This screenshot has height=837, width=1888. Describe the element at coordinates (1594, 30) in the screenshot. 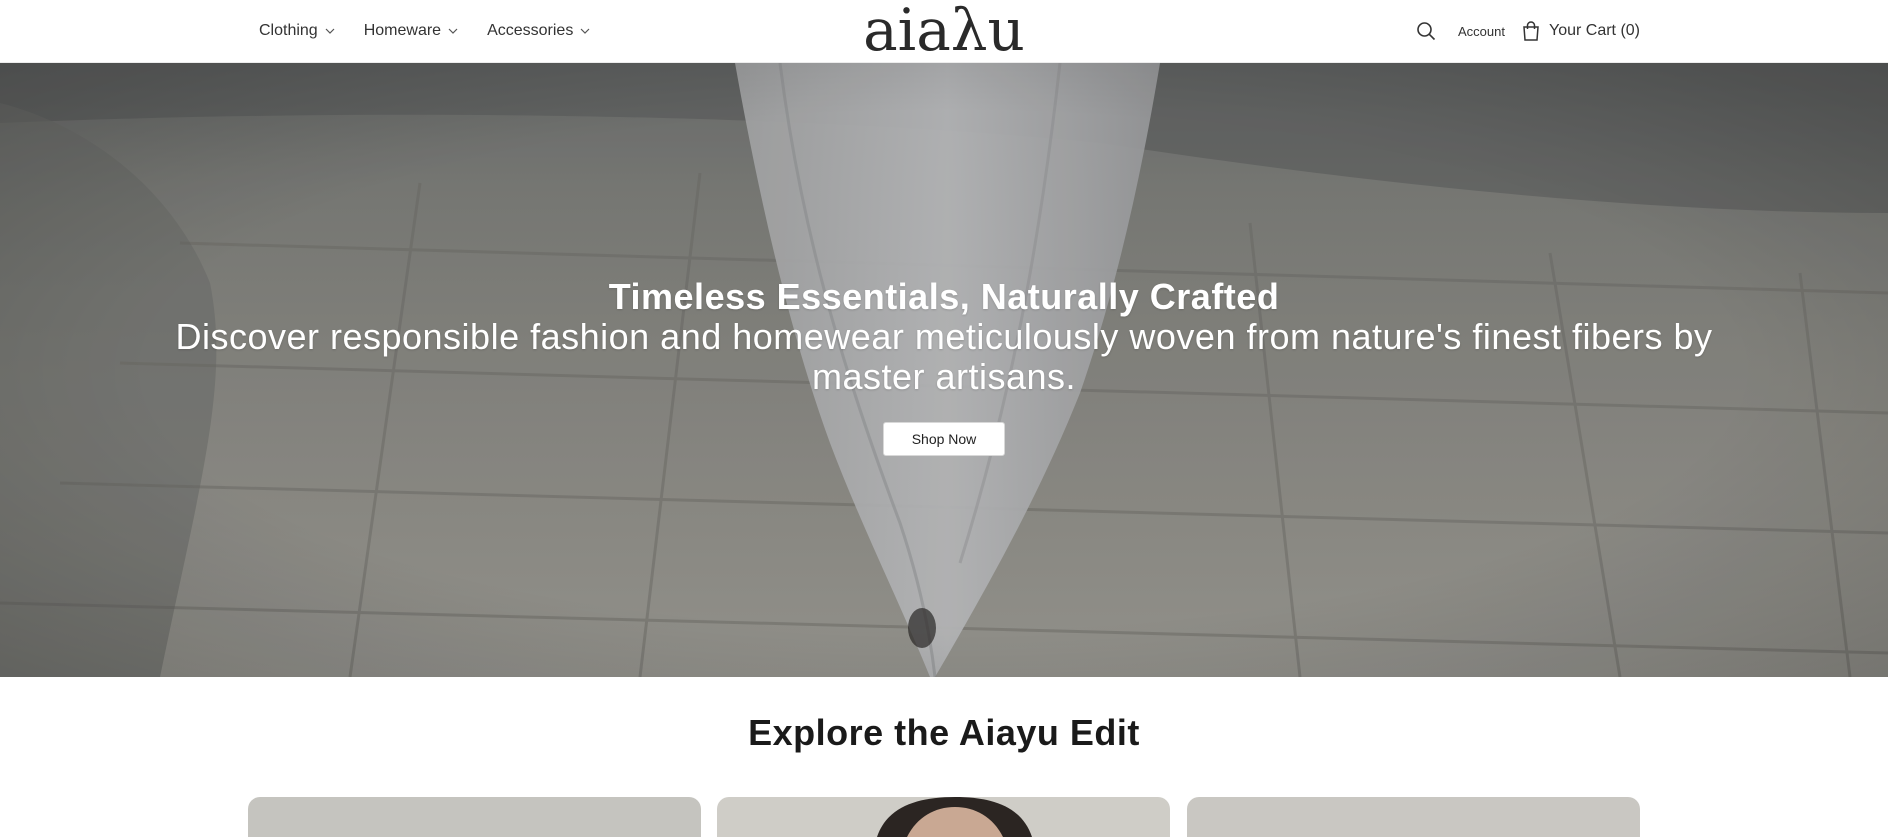

I see `cart-label: Your Cart (0)` at that location.